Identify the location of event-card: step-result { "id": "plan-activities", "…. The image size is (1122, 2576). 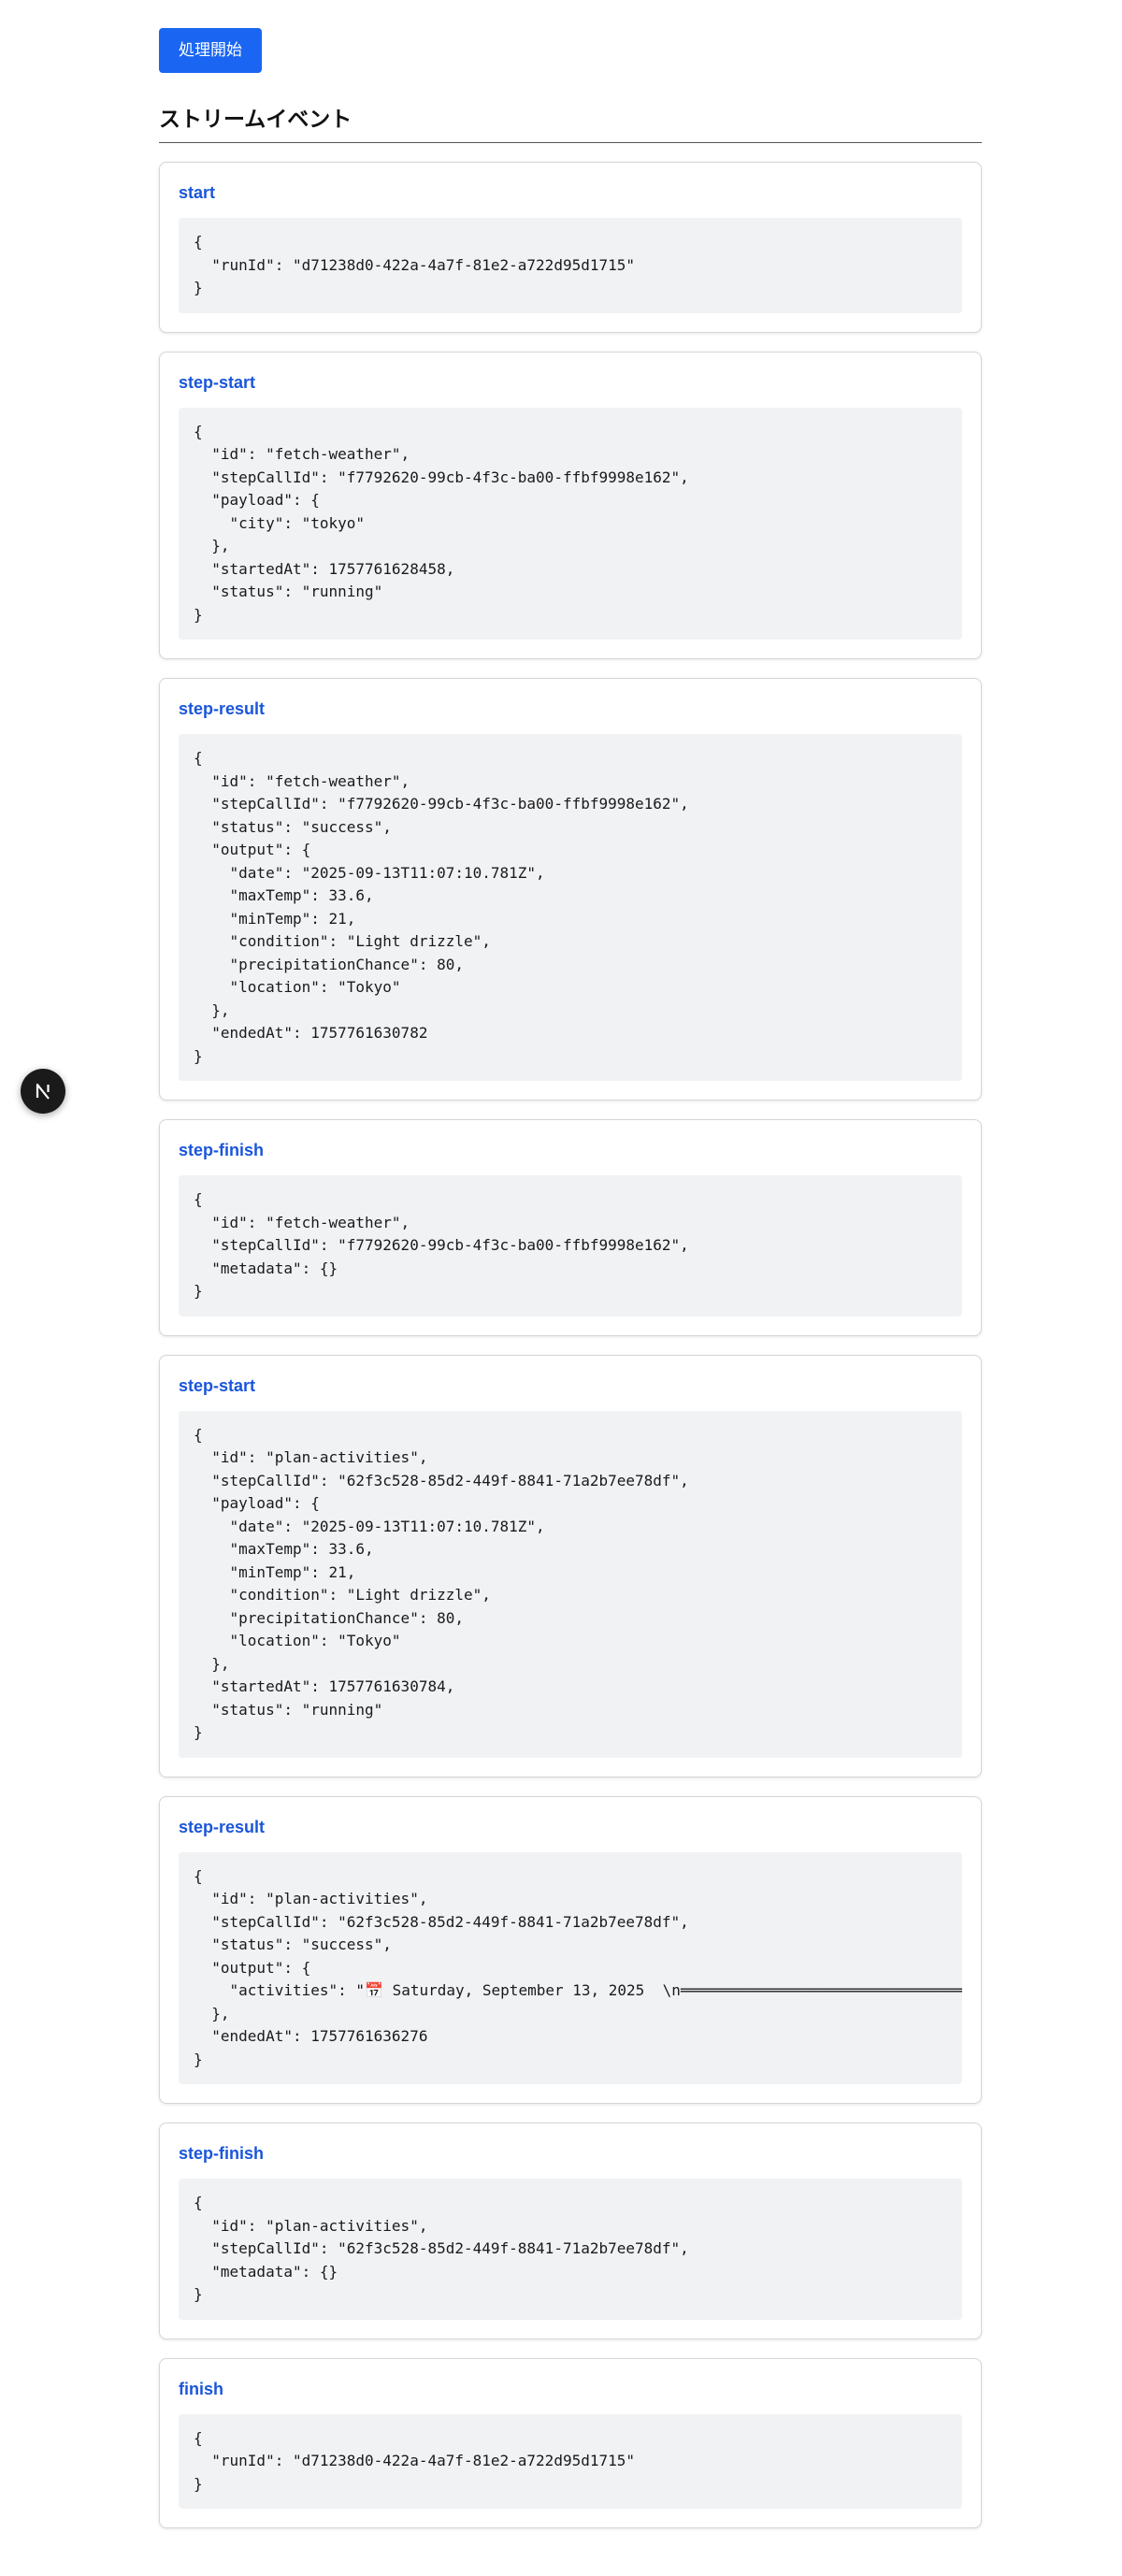
(571, 1950).